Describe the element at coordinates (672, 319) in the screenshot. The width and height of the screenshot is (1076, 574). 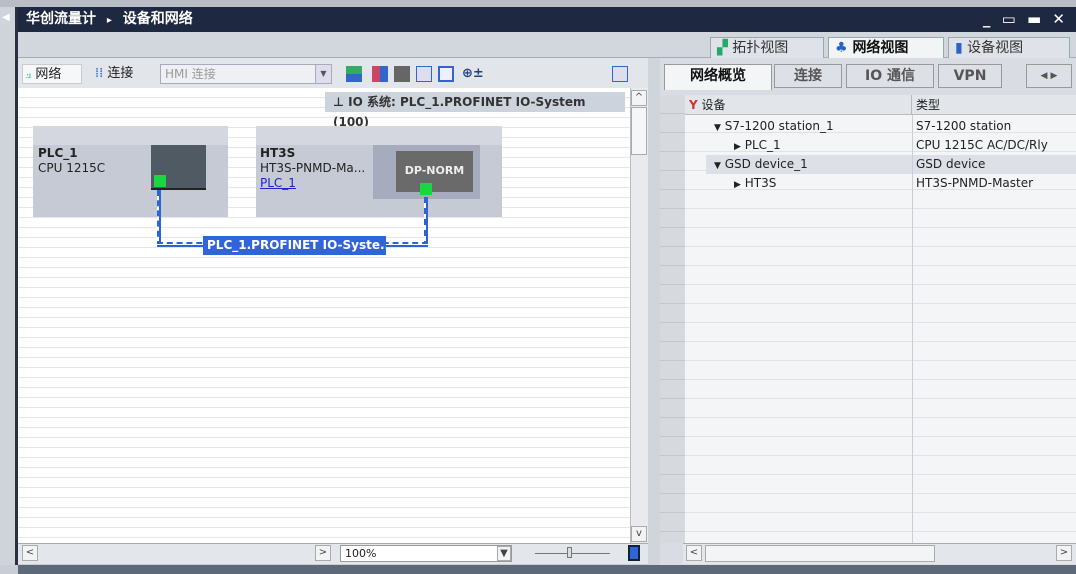
I see `table-row-gutter` at that location.